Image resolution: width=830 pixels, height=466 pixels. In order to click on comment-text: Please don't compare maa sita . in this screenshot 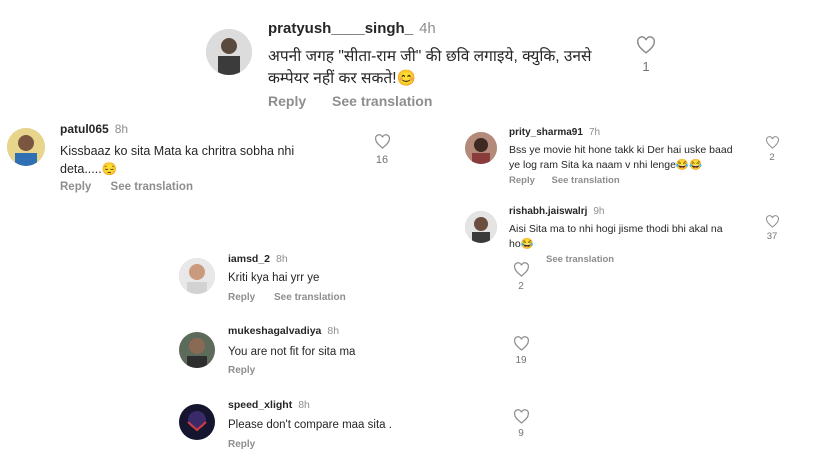, I will do `click(310, 425)`.